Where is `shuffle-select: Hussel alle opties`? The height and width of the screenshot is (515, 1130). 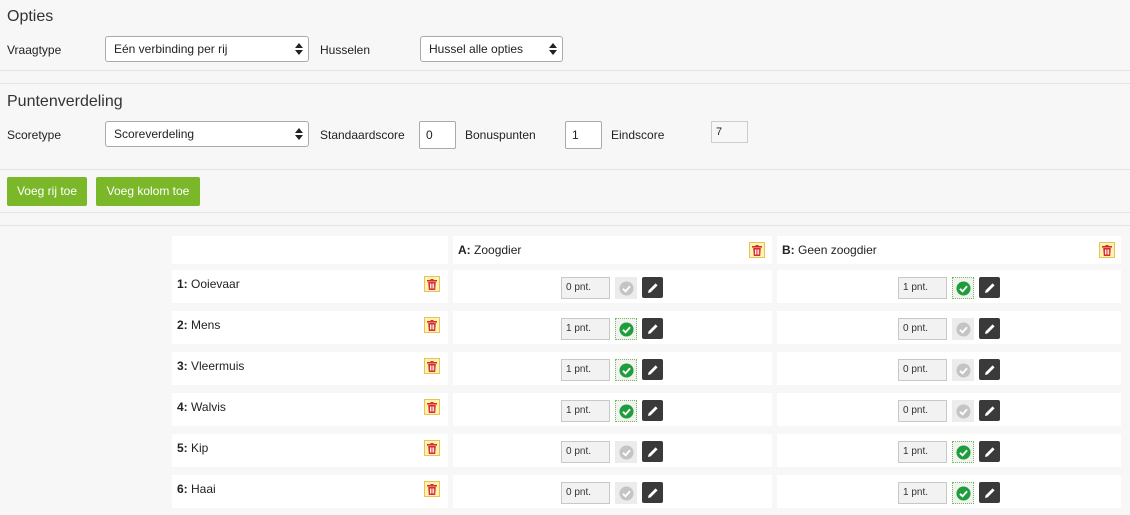 shuffle-select: Hussel alle opties is located at coordinates (491, 49).